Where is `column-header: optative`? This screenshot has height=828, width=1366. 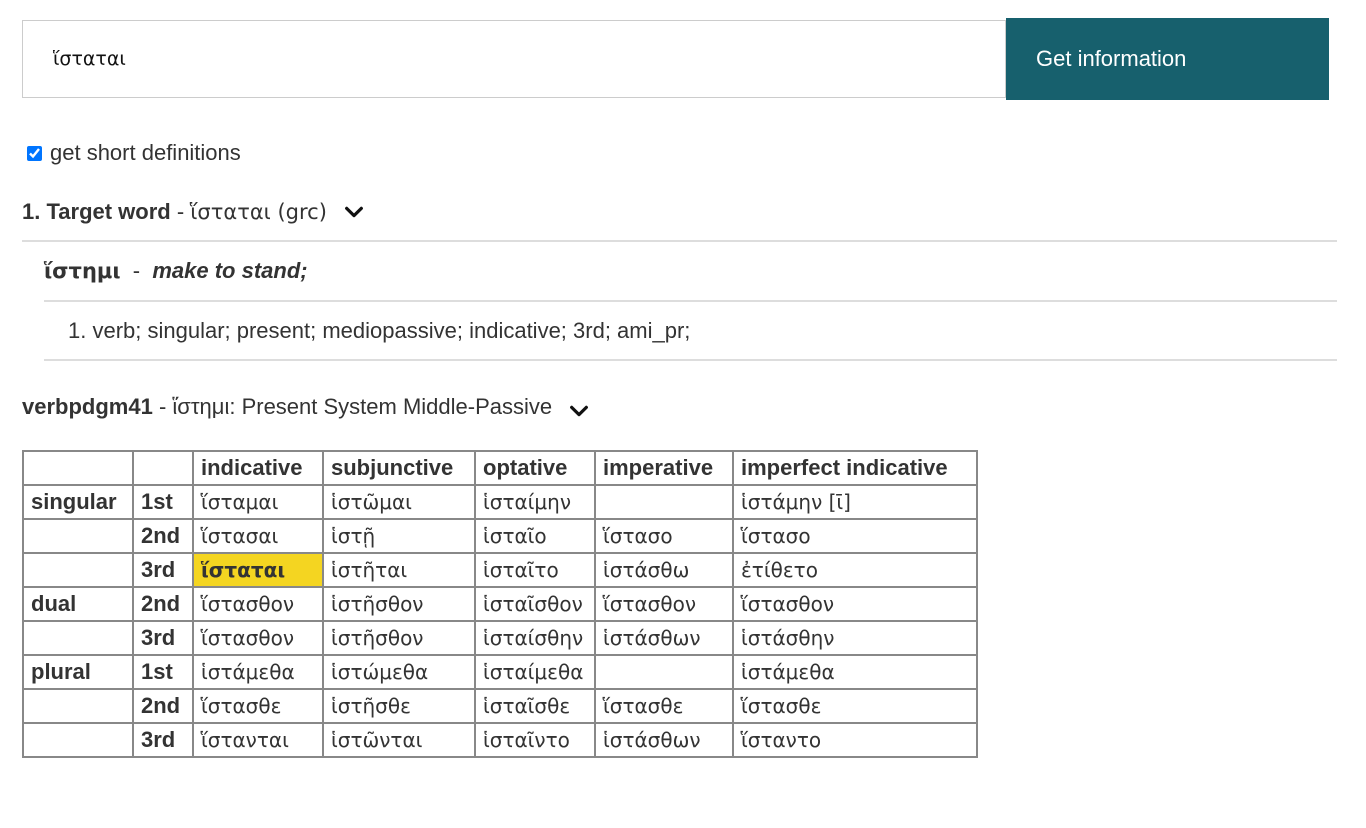 column-header: optative is located at coordinates (535, 468).